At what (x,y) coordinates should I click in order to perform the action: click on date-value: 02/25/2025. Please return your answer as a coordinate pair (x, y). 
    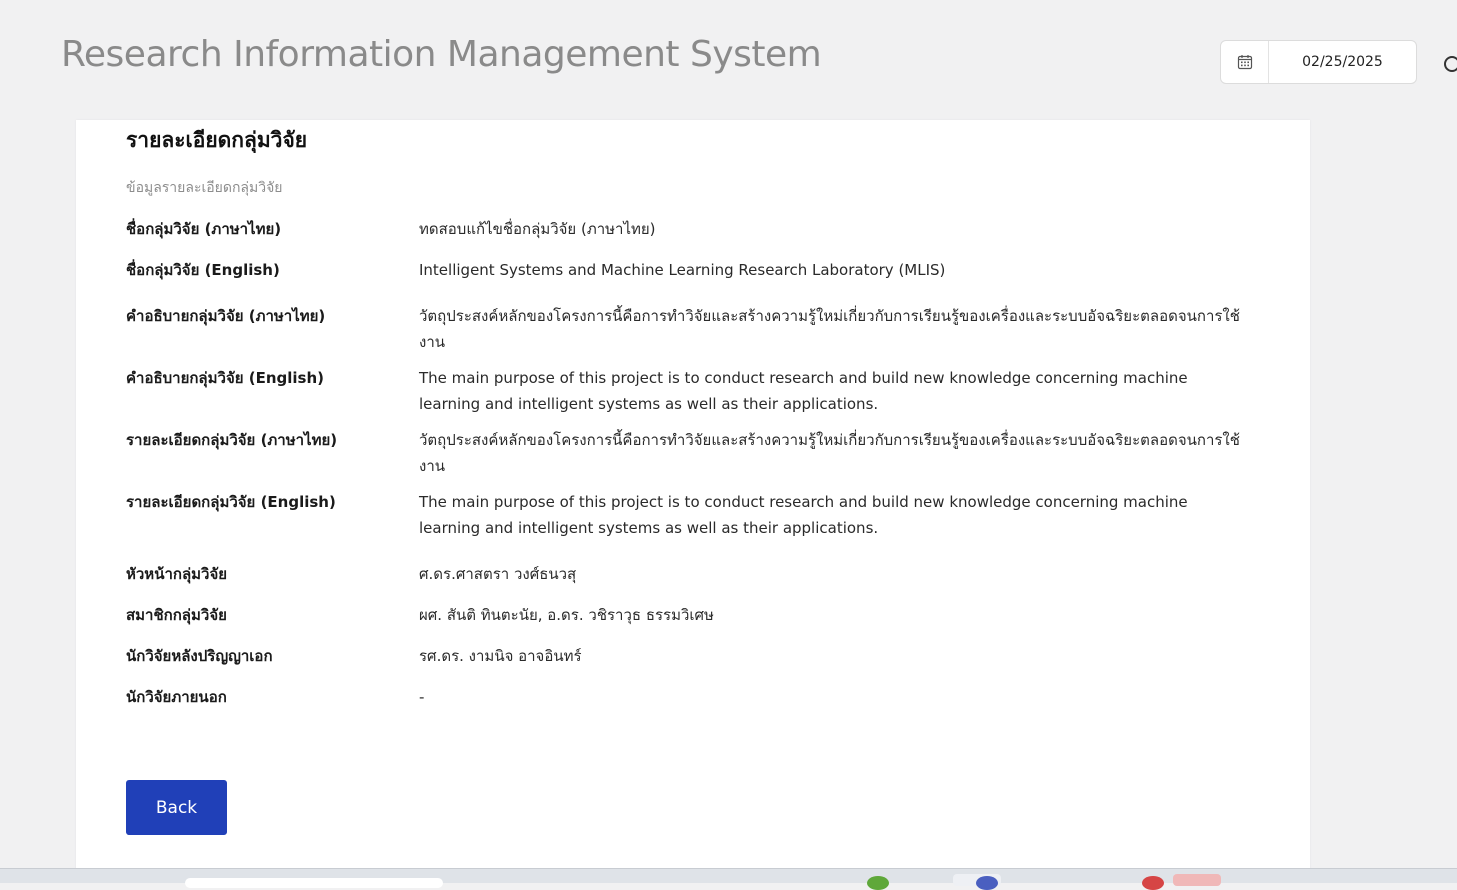
    Looking at the image, I should click on (1342, 62).